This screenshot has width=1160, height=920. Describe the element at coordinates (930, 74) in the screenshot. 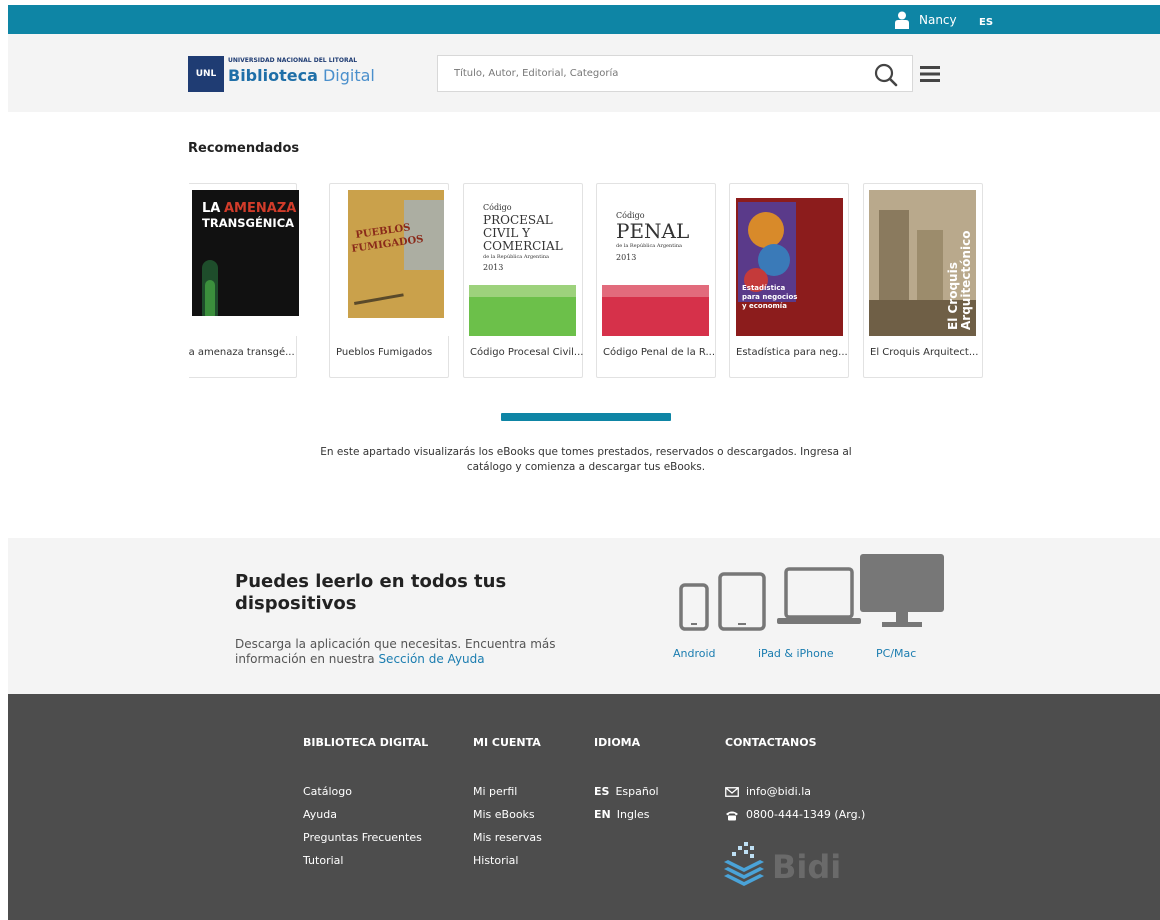

I see `hamburger-menu-icon` at that location.